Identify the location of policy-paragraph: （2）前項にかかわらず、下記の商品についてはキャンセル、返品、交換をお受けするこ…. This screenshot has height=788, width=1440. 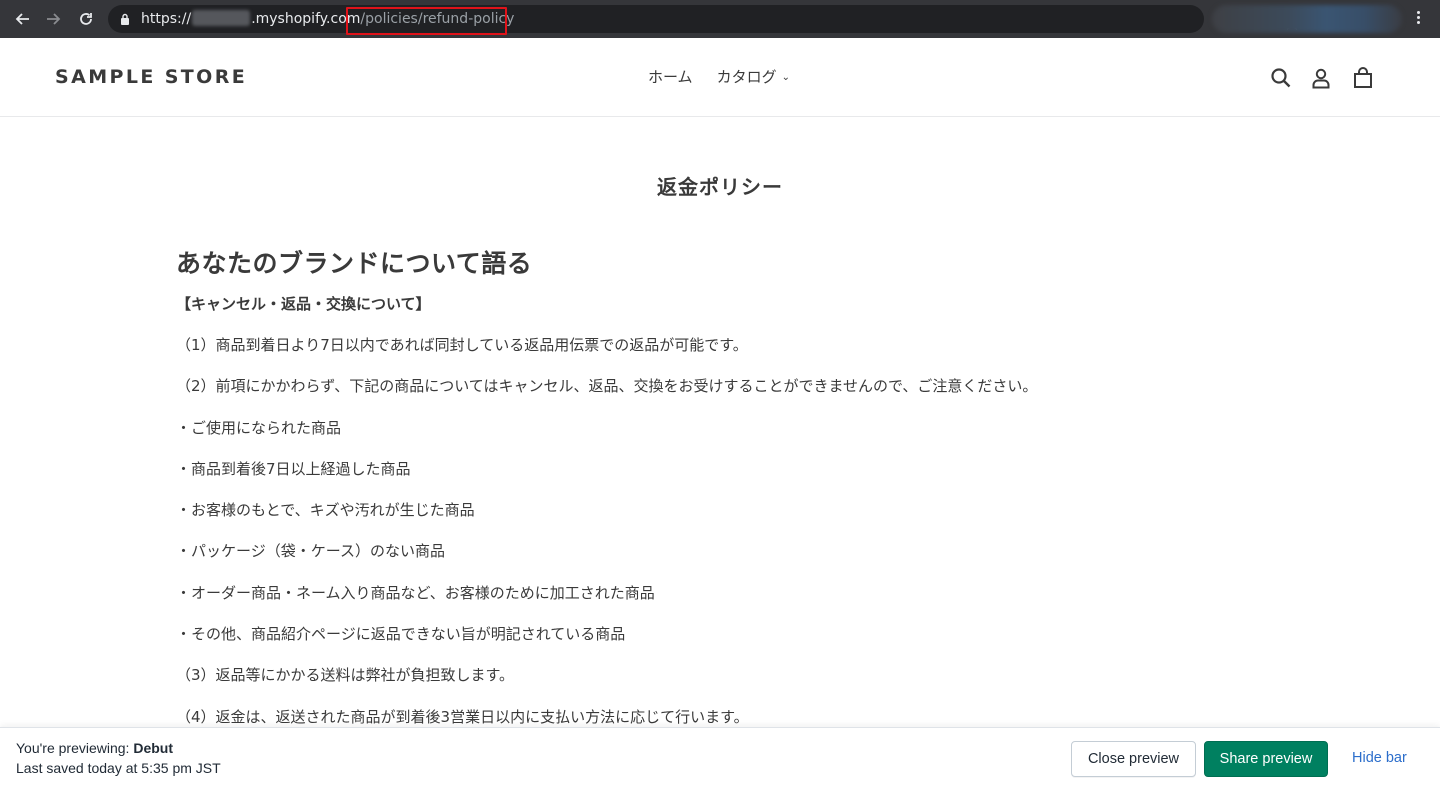
(607, 386).